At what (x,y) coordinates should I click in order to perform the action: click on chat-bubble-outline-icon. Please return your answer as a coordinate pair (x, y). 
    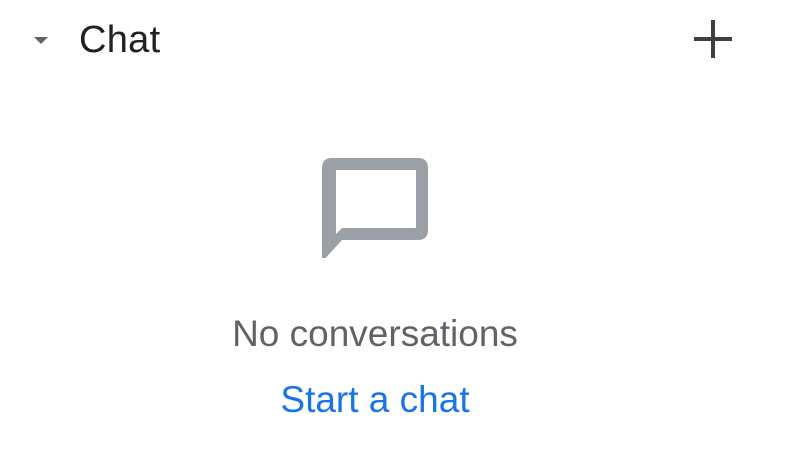
    Looking at the image, I should click on (375, 203).